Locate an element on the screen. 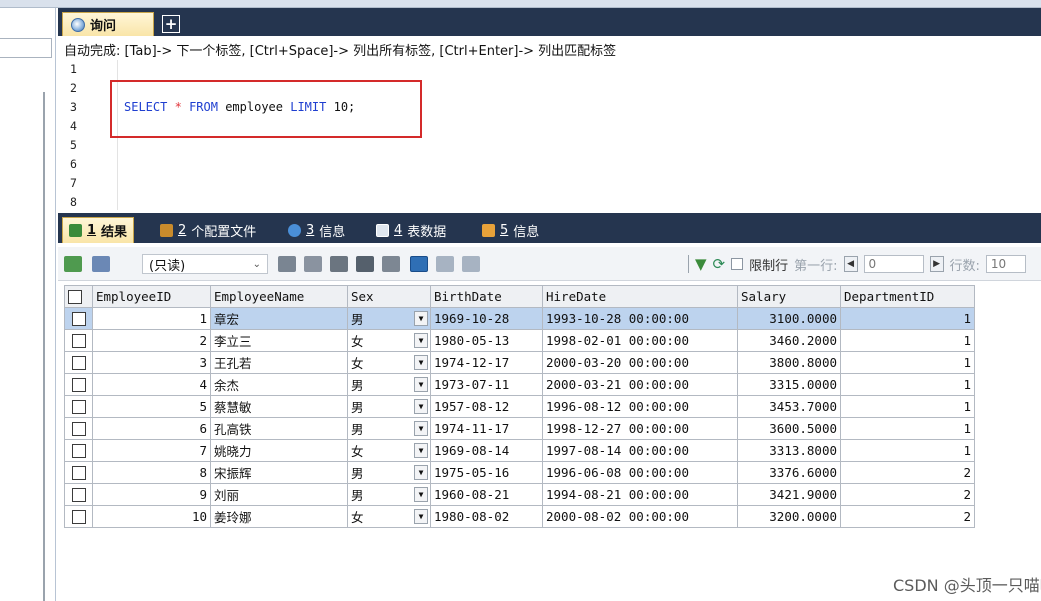 This screenshot has width=1041, height=601. column-header: BirthDate is located at coordinates (486, 296).